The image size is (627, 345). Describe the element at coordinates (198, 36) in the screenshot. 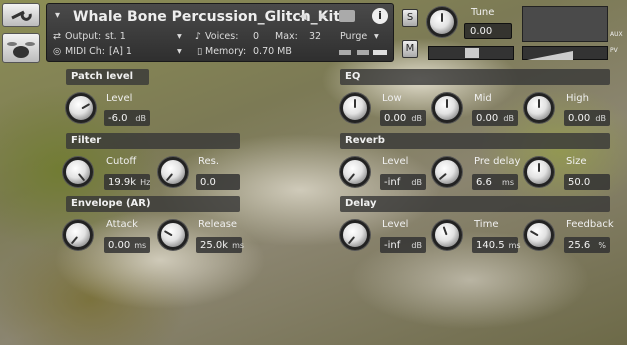

I see `voices-icon: ♪` at that location.